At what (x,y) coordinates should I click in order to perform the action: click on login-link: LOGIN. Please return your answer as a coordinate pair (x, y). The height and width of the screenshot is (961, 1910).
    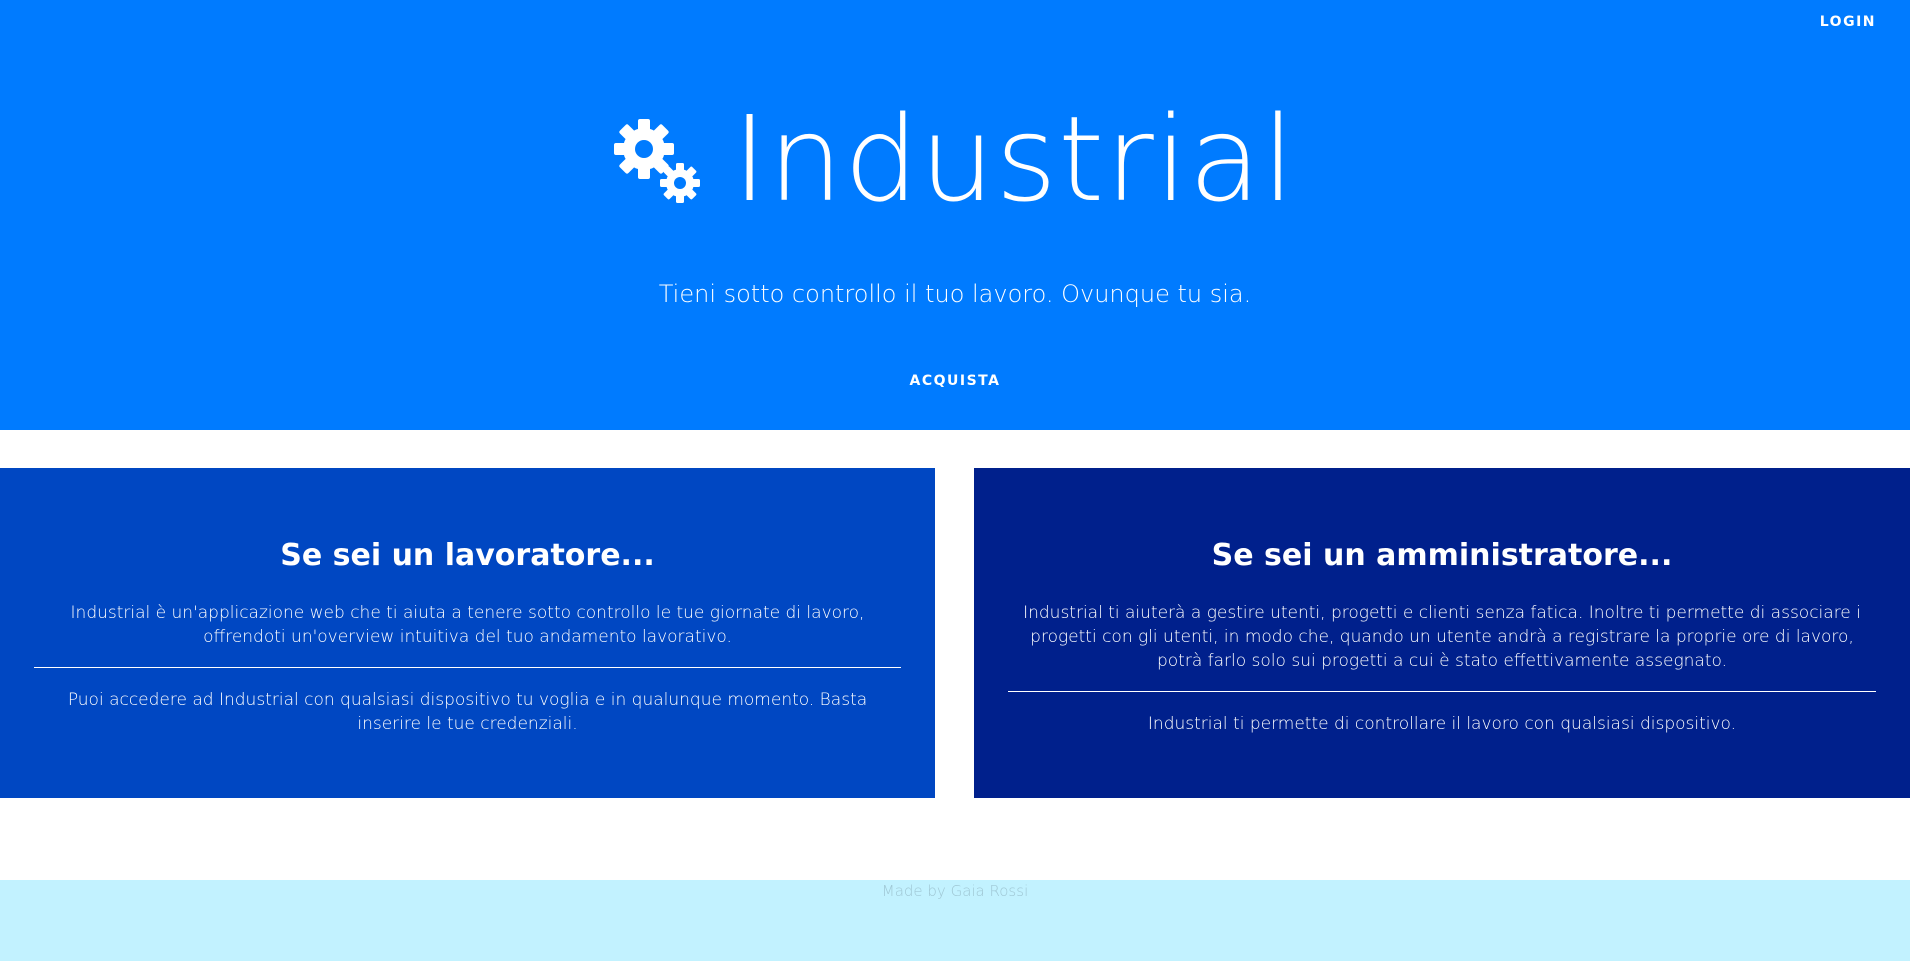
    Looking at the image, I should click on (1848, 22).